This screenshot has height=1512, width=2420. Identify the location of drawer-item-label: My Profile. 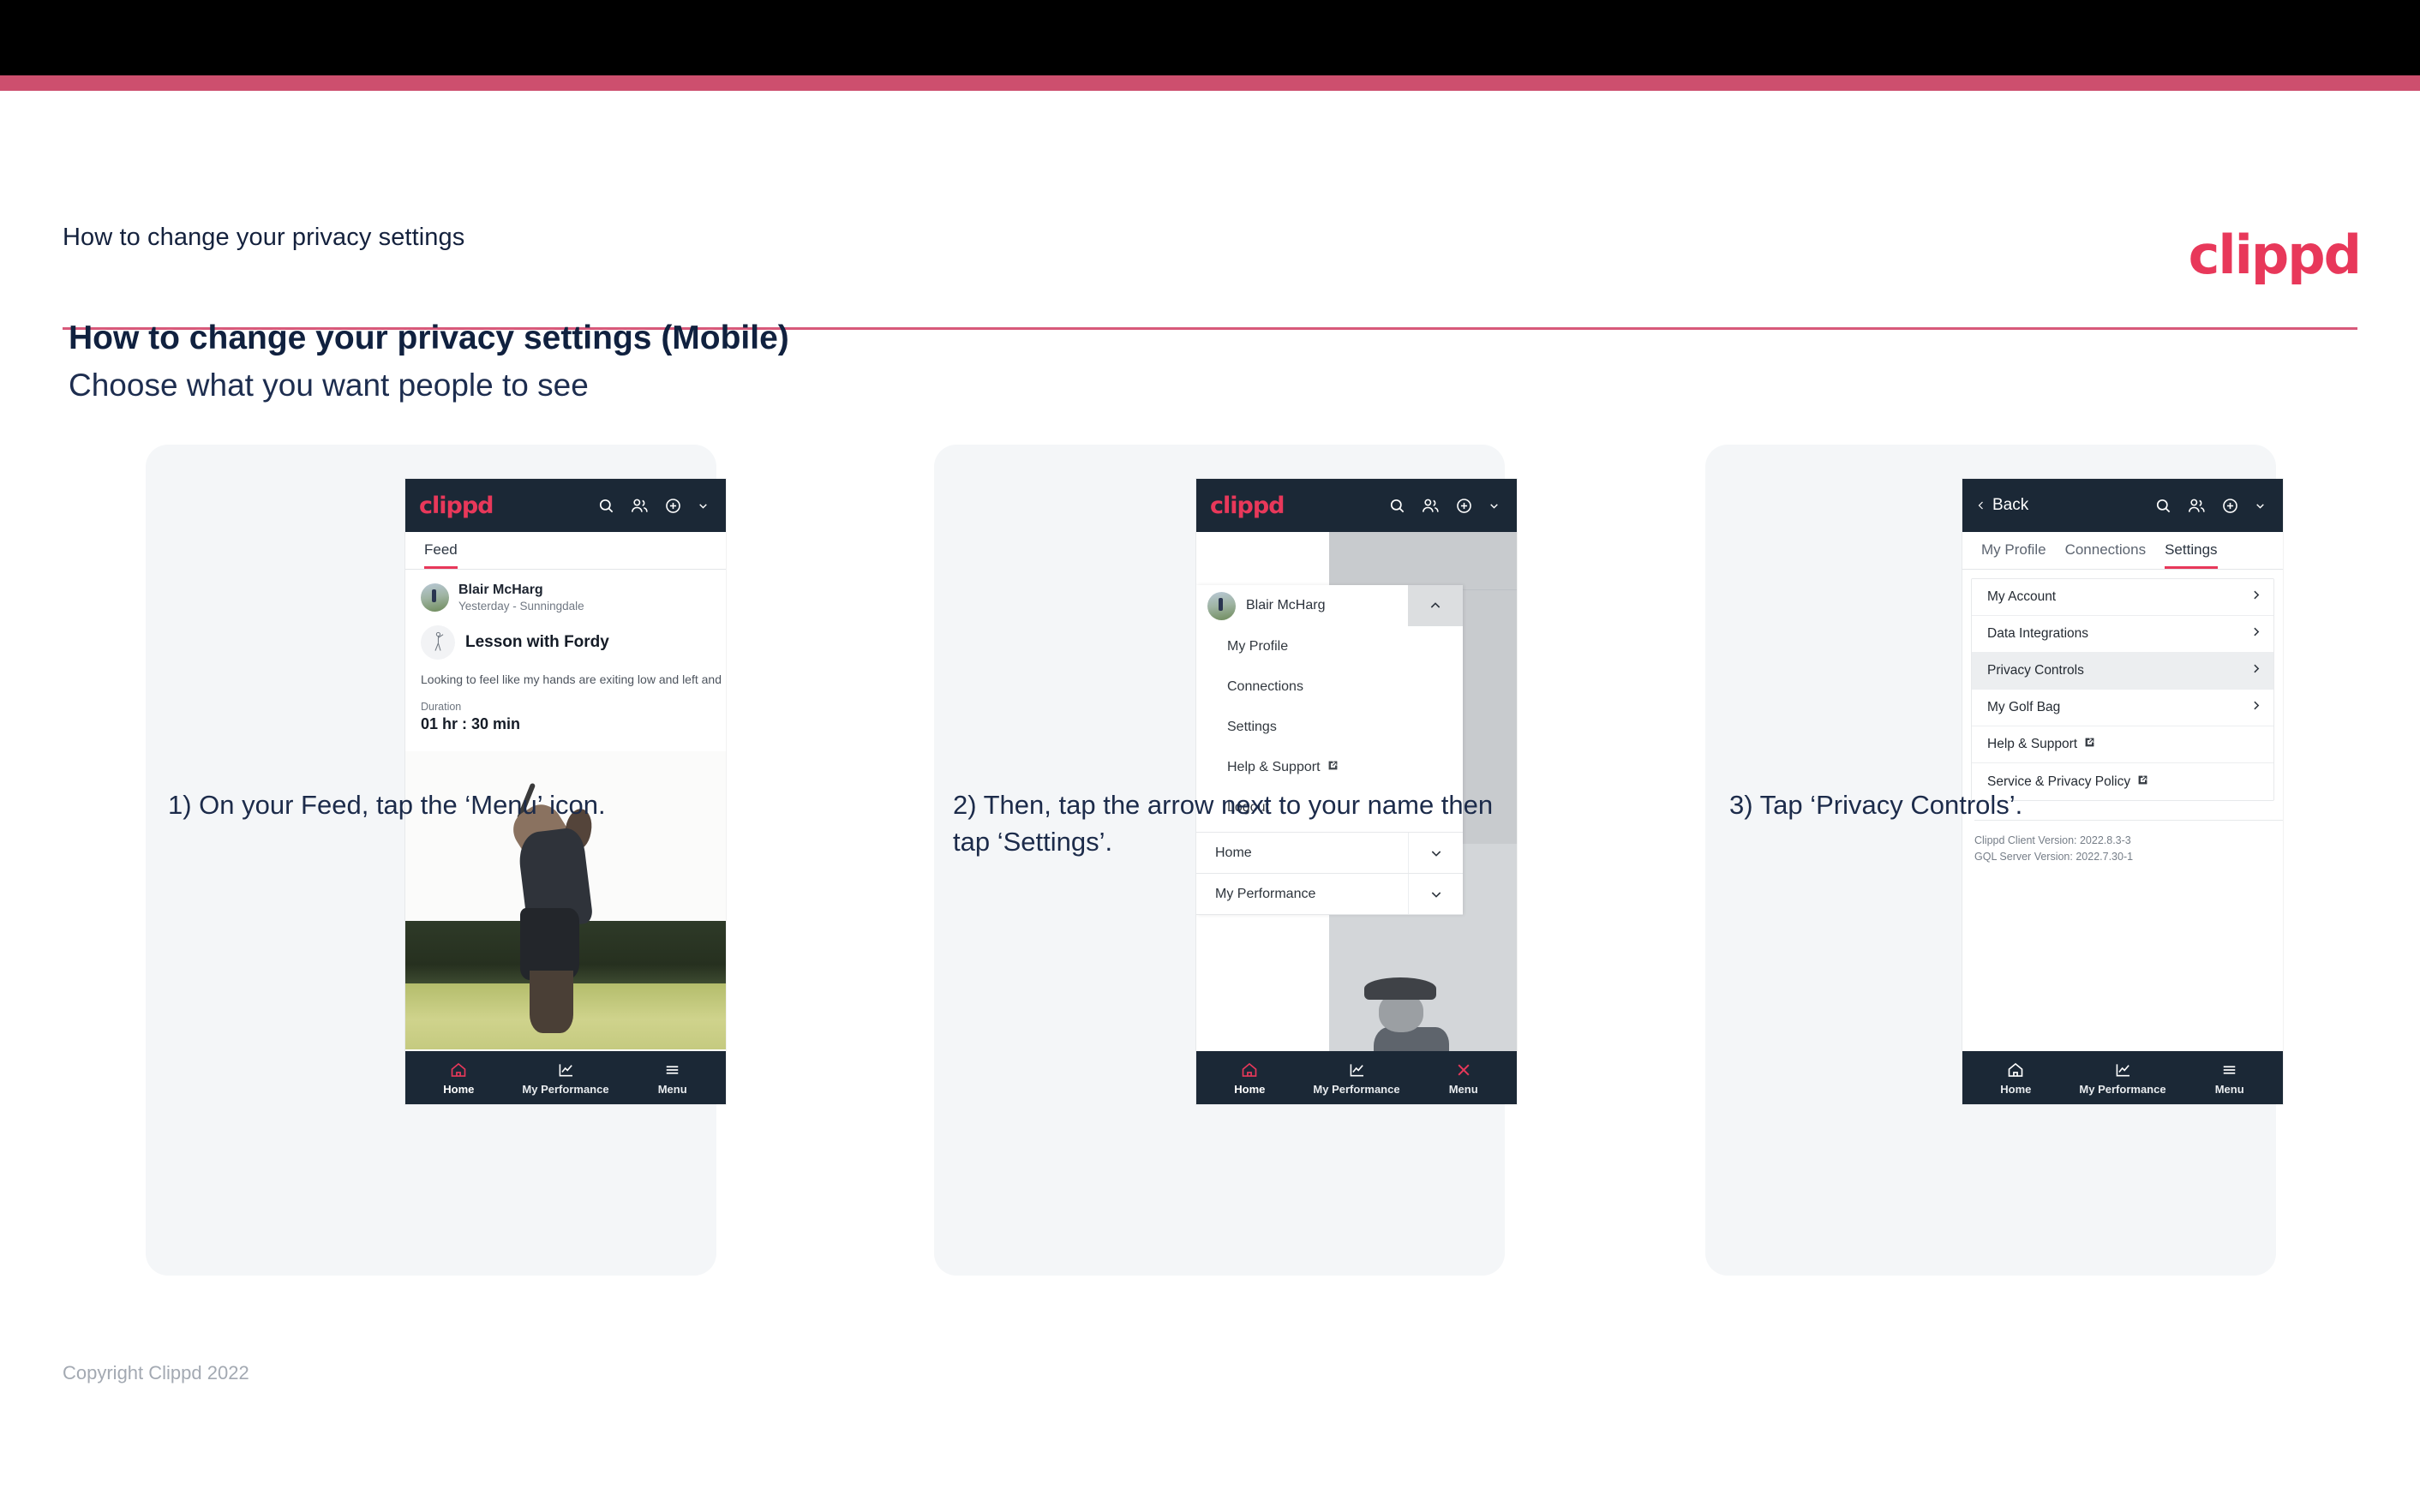
(1258, 646).